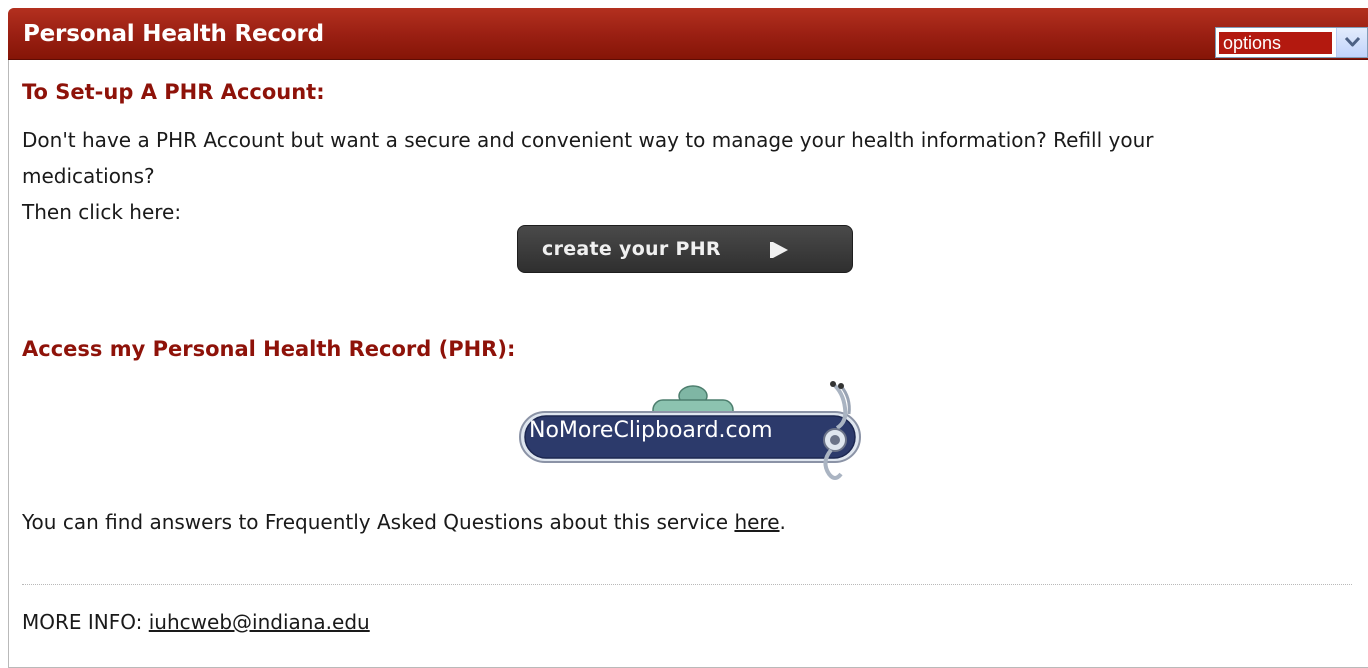  Describe the element at coordinates (173, 34) in the screenshot. I see `panel-title: Personal Health Record` at that location.